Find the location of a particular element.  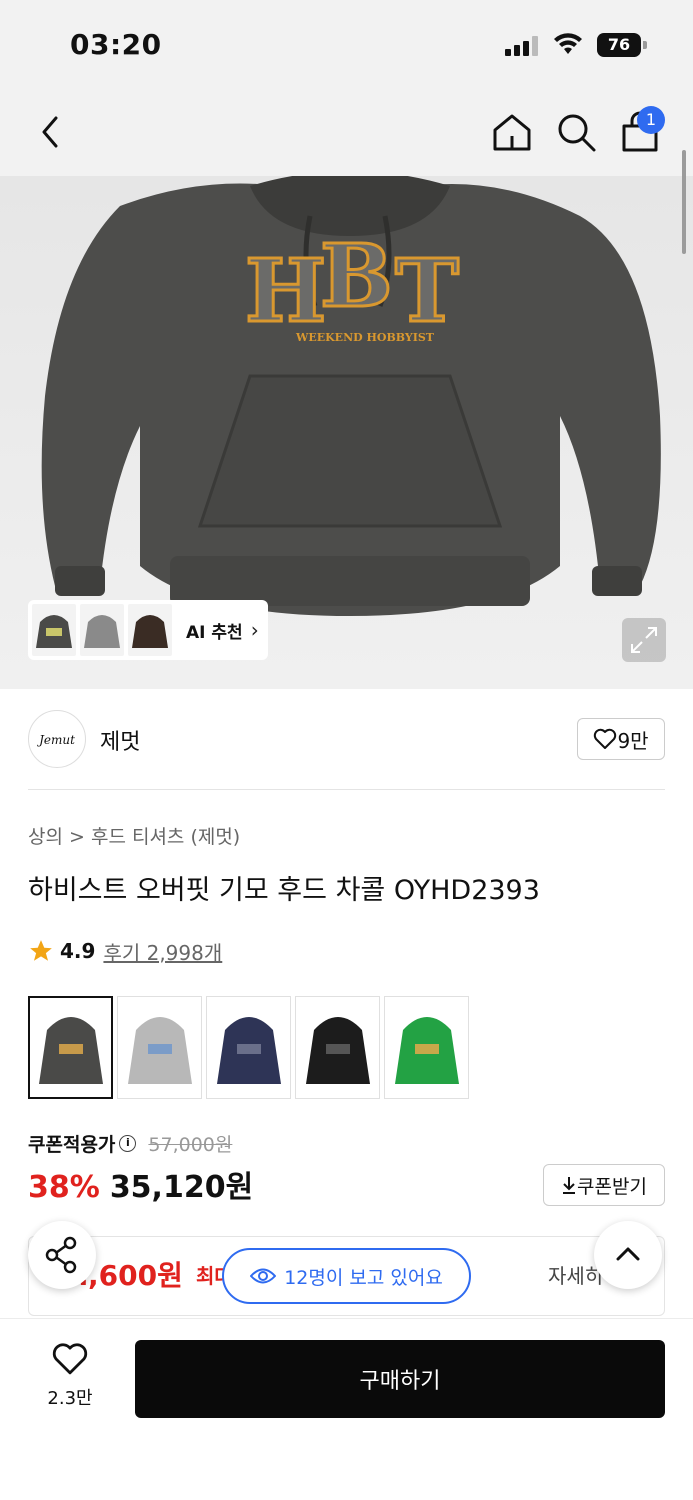

battery-icon: 76 is located at coordinates (622, 45).